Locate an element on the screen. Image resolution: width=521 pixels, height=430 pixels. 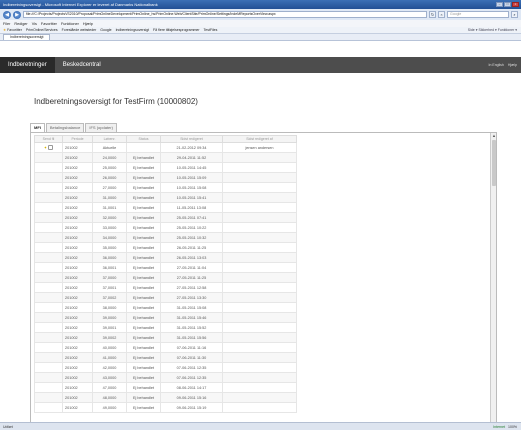
stop-icon: × is located at coordinates (441, 14).